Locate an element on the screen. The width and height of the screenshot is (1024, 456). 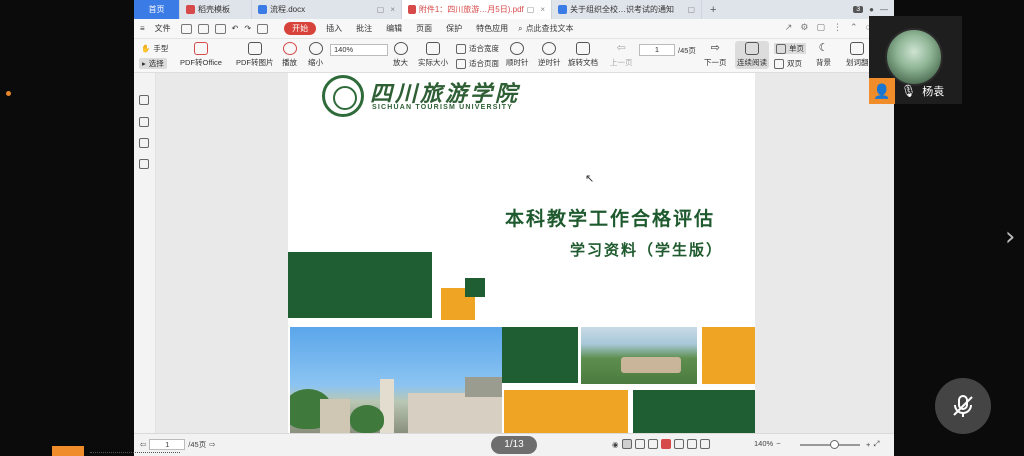
new-tab-button: + is located at coordinates (713, 9).